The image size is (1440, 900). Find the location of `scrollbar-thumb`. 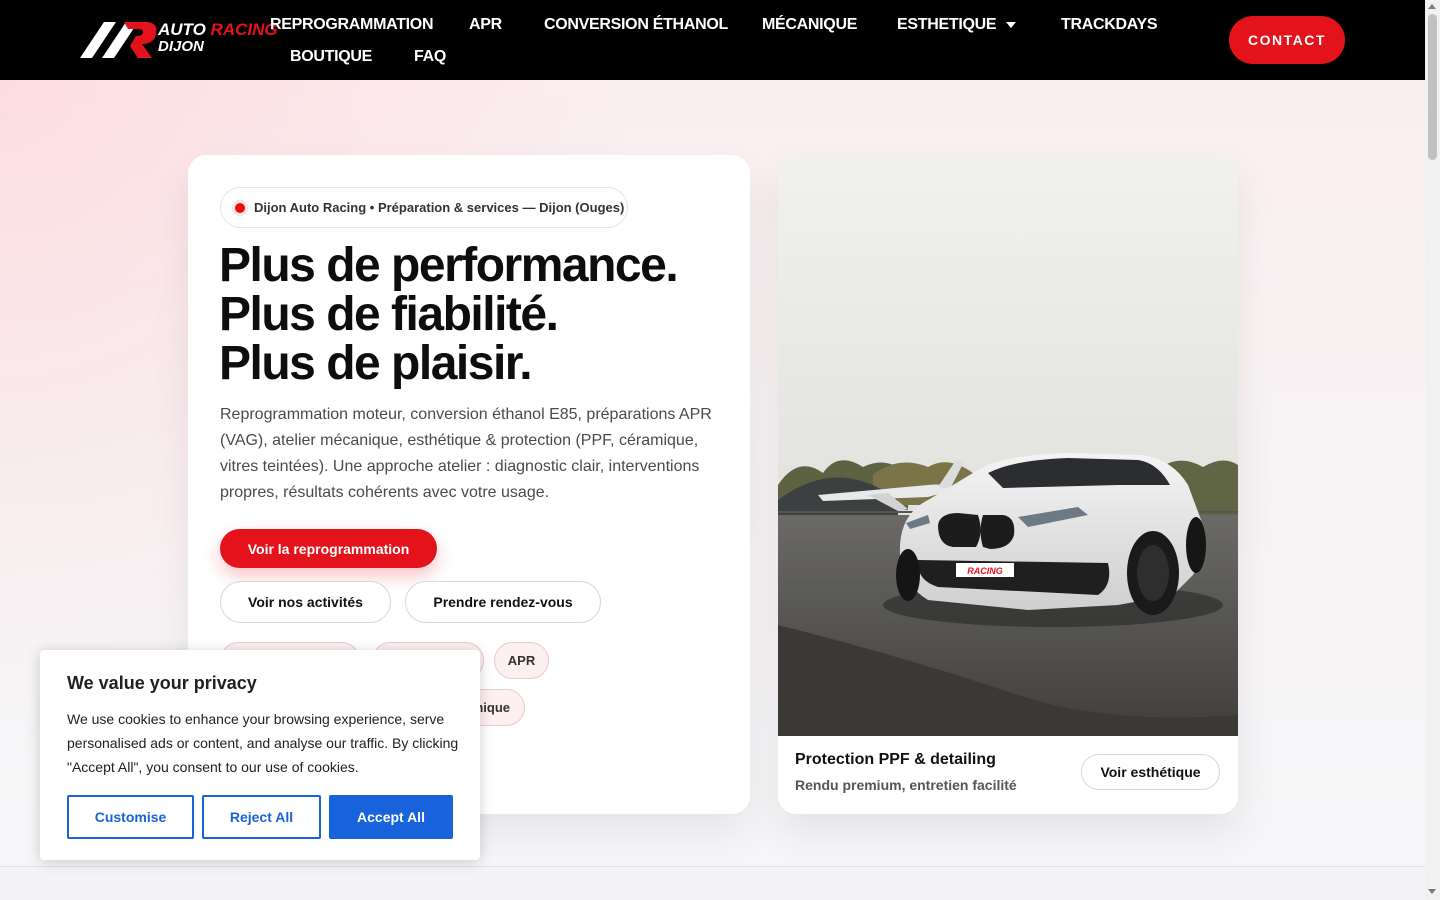

scrollbar-thumb is located at coordinates (1432, 87).